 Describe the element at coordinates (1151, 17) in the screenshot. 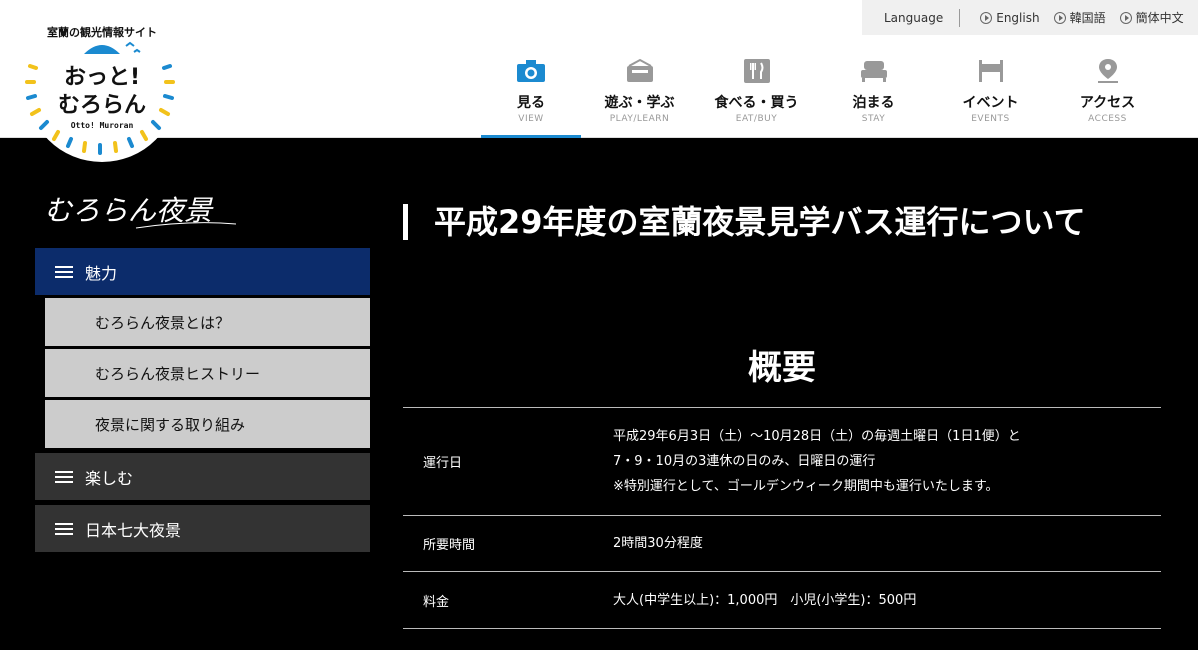

I see `language-chinese-link: 簡体中文` at that location.